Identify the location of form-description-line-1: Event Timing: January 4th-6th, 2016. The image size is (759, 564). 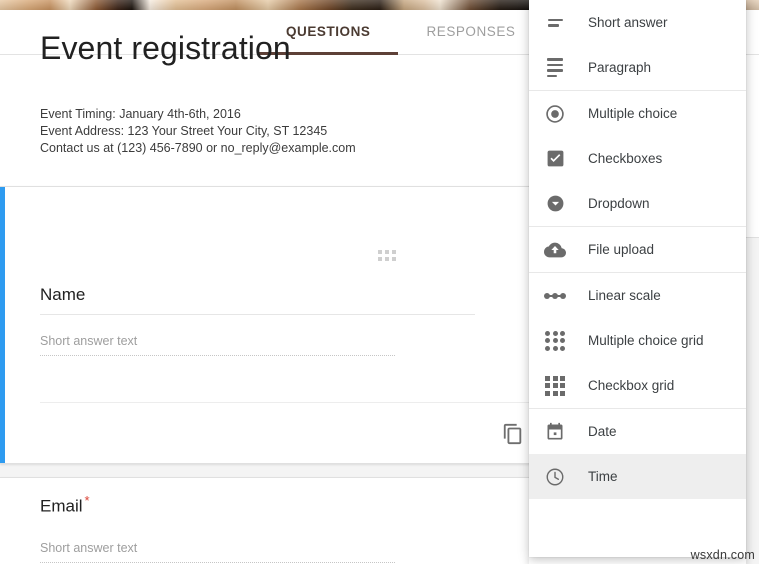
(140, 114).